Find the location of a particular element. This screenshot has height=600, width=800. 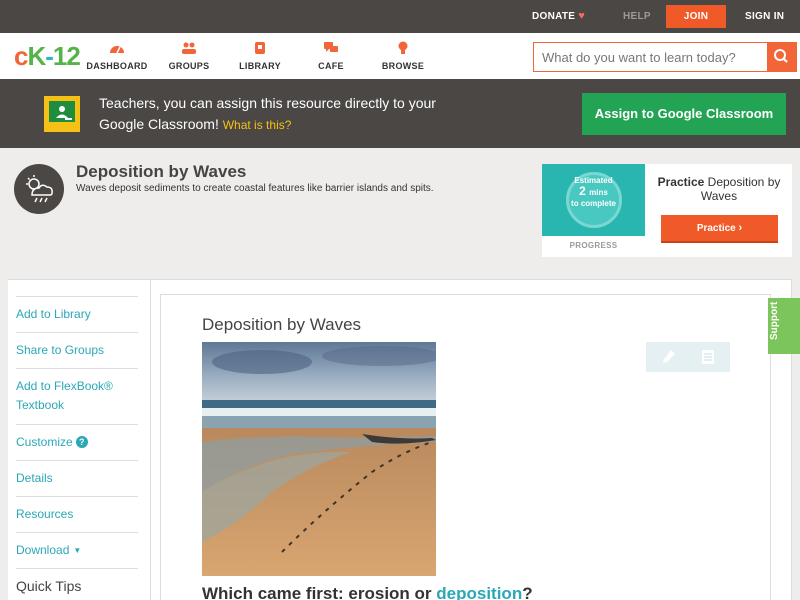

weather-icon is located at coordinates (39, 189).